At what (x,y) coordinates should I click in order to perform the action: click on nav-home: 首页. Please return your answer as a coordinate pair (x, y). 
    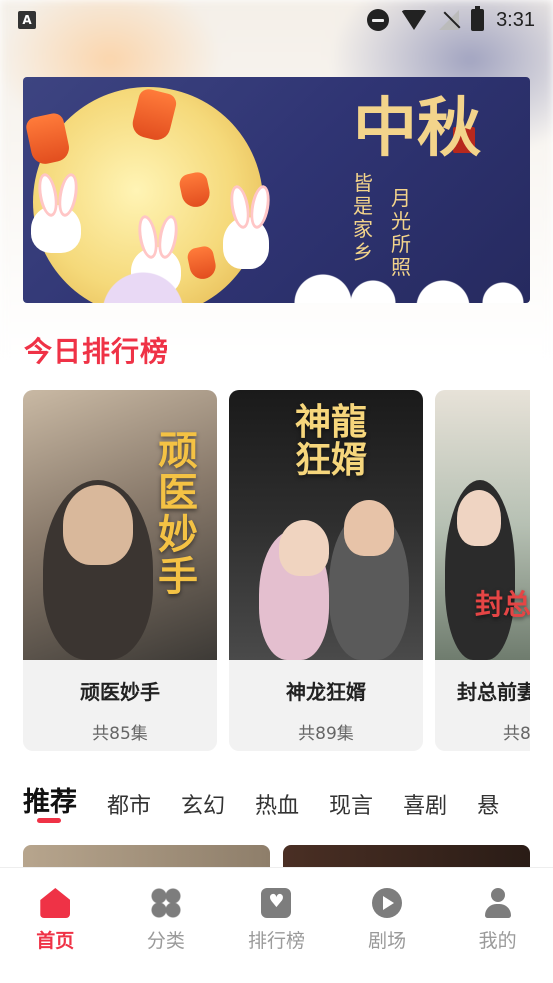
    Looking at the image, I should click on (55, 925).